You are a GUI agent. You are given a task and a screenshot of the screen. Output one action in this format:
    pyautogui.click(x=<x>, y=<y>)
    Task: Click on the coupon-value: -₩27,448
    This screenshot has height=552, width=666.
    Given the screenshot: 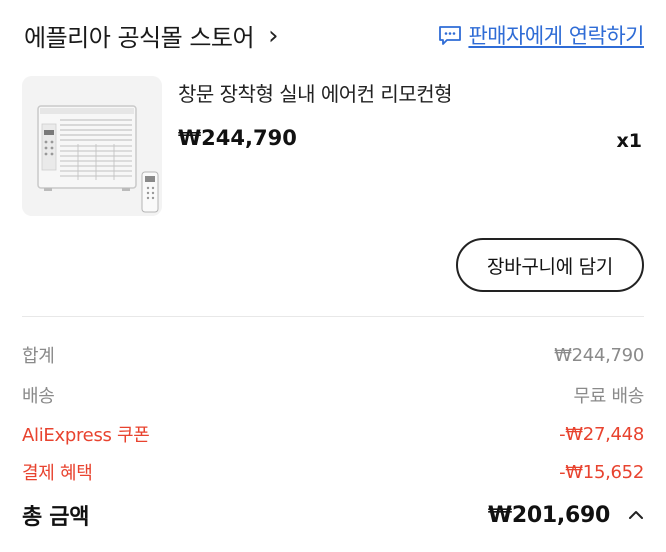 What is the action you would take?
    pyautogui.click(x=601, y=434)
    